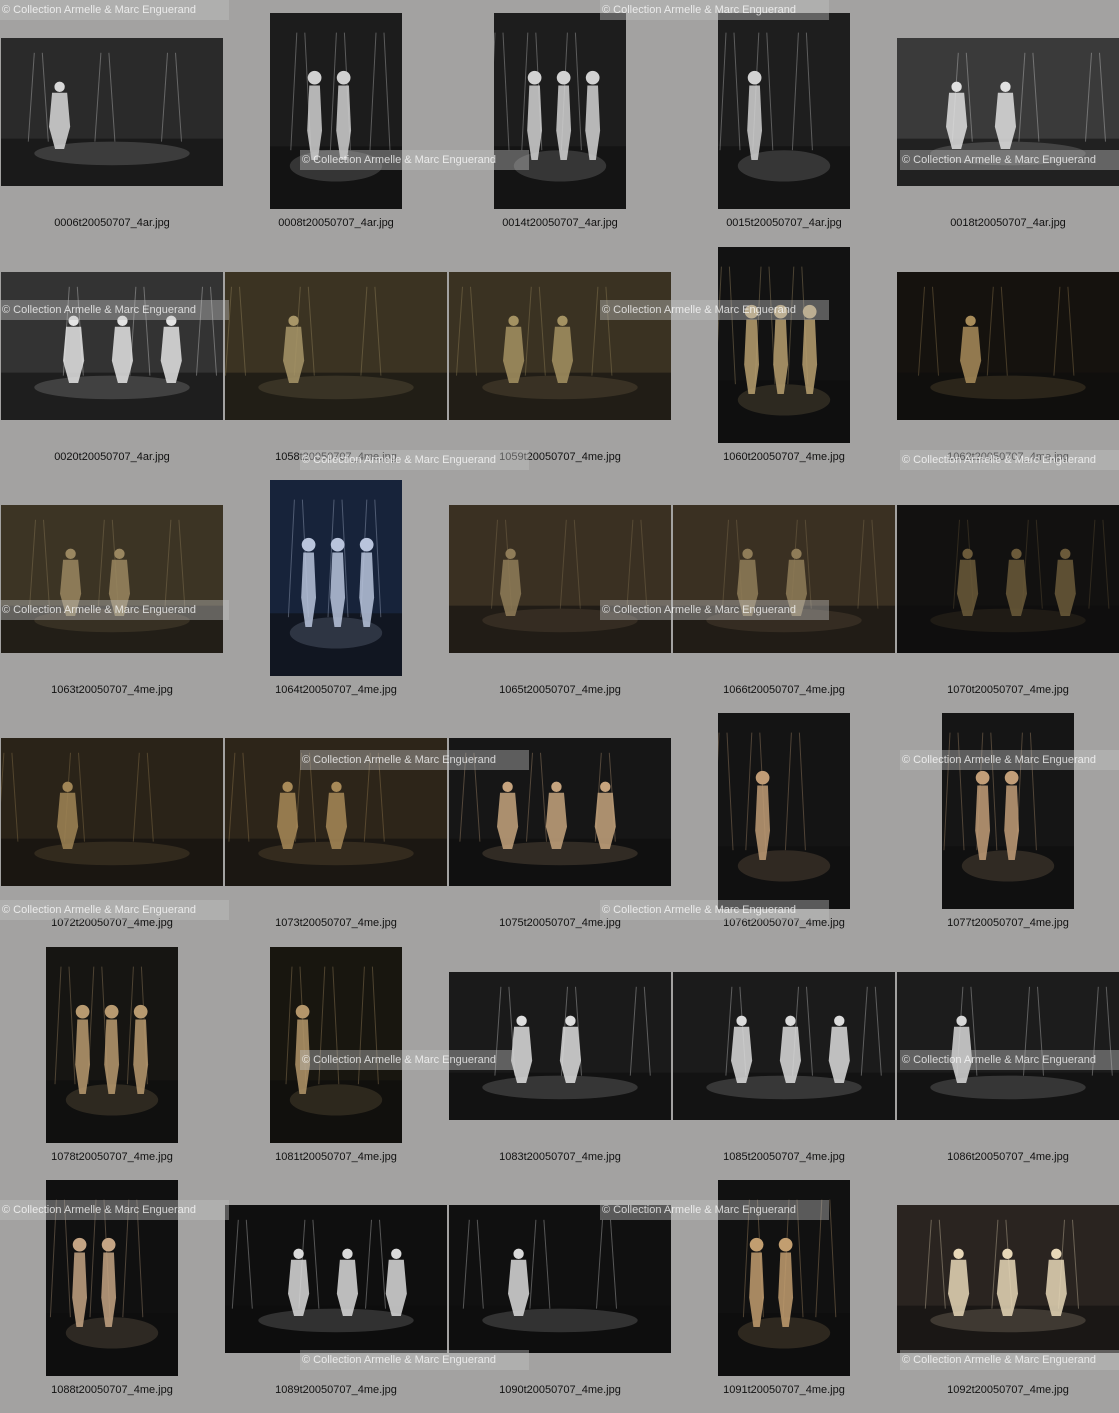  What do you see at coordinates (784, 457) in the screenshot?
I see `thumbnail-filename: 1060t20050707_4me.jpg` at bounding box center [784, 457].